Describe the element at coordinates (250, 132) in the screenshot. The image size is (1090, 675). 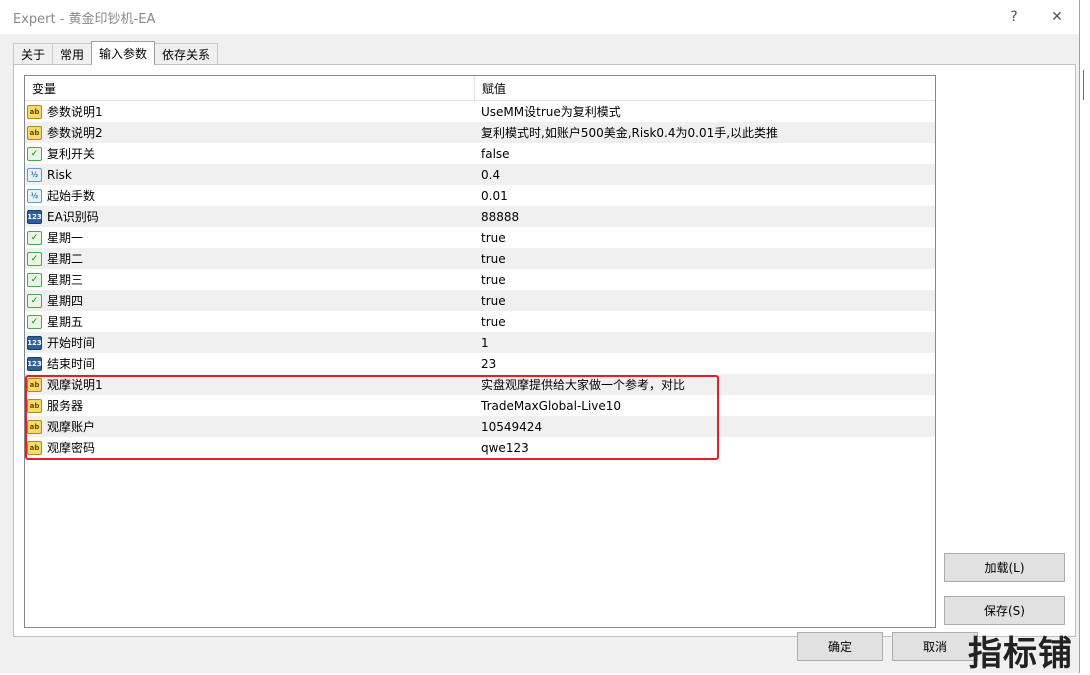
I see `variable-cell: ab 参数说明2` at that location.